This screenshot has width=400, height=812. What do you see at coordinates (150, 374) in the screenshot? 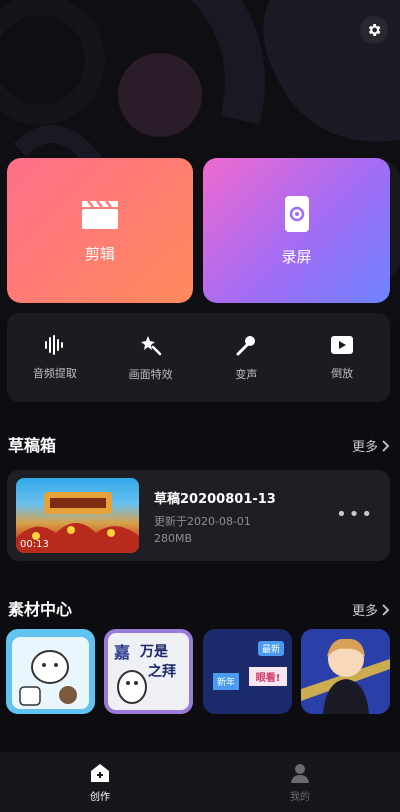
I see `tool-label: 画面特效` at bounding box center [150, 374].